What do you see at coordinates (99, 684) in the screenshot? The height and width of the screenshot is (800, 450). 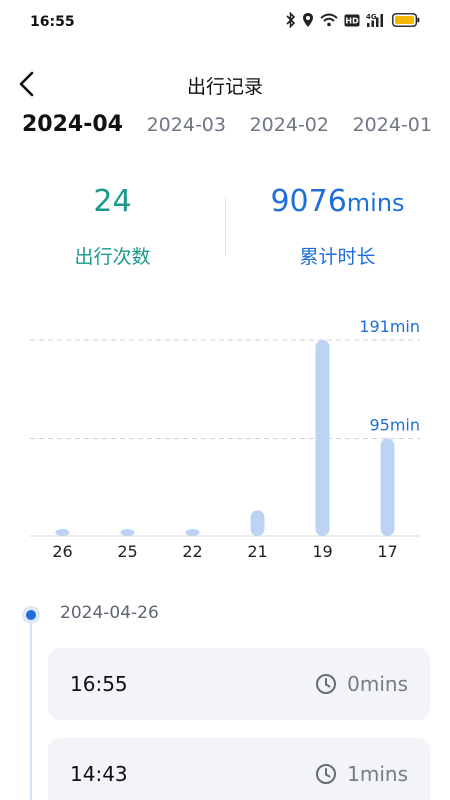 I see `trip-start-time: 16:55` at bounding box center [99, 684].